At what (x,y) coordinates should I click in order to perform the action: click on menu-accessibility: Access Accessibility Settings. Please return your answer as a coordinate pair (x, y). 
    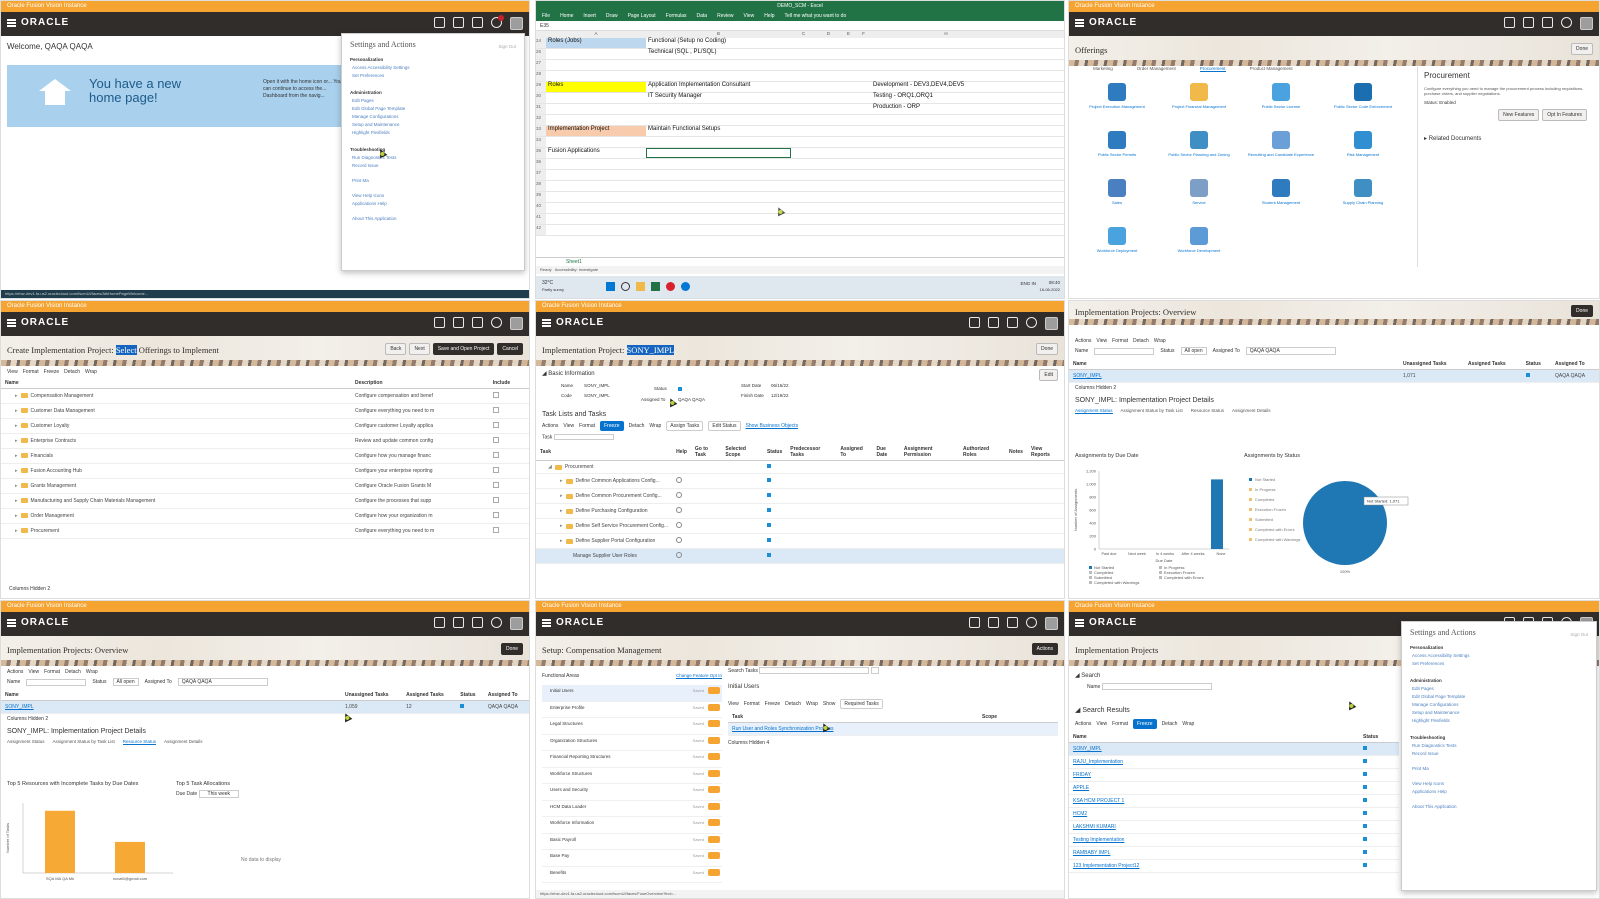
    Looking at the image, I should click on (434, 67).